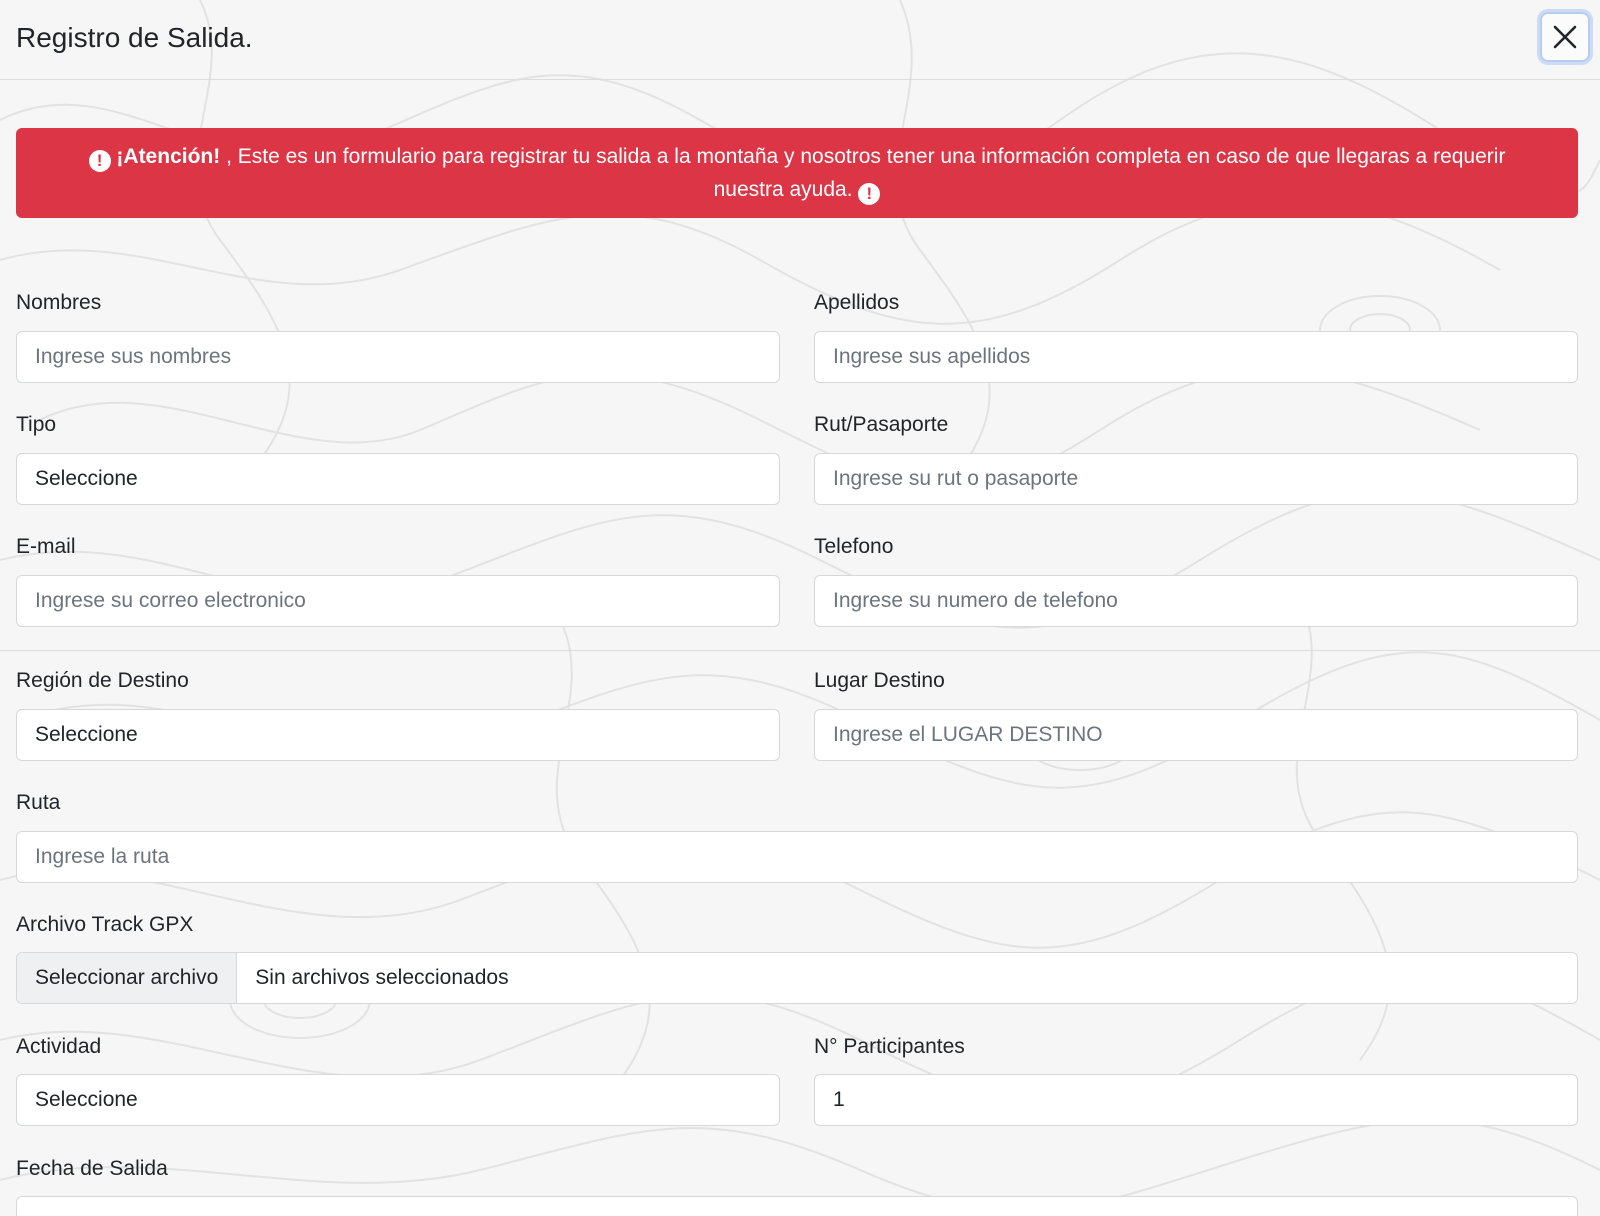 This screenshot has width=1600, height=1216. What do you see at coordinates (398, 1100) in the screenshot?
I see `actividad-select: Seleccione` at bounding box center [398, 1100].